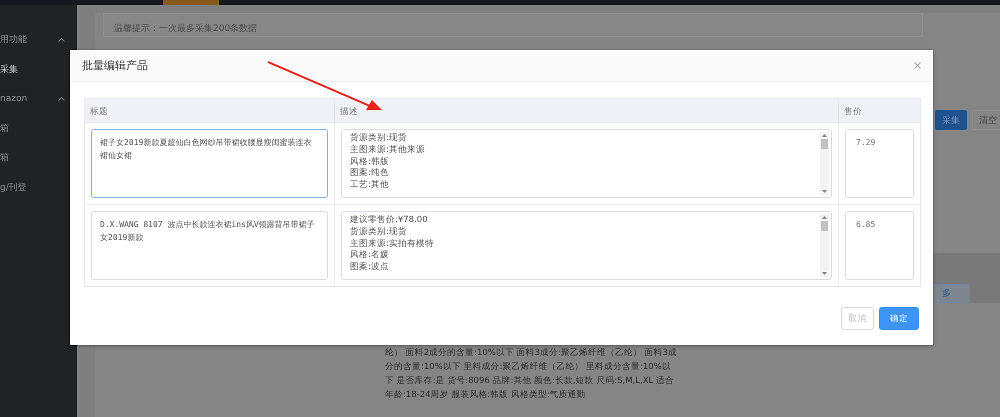 The image size is (1000, 417). What do you see at coordinates (879, 245) in the screenshot?
I see `price-input: 6.85` at bounding box center [879, 245].